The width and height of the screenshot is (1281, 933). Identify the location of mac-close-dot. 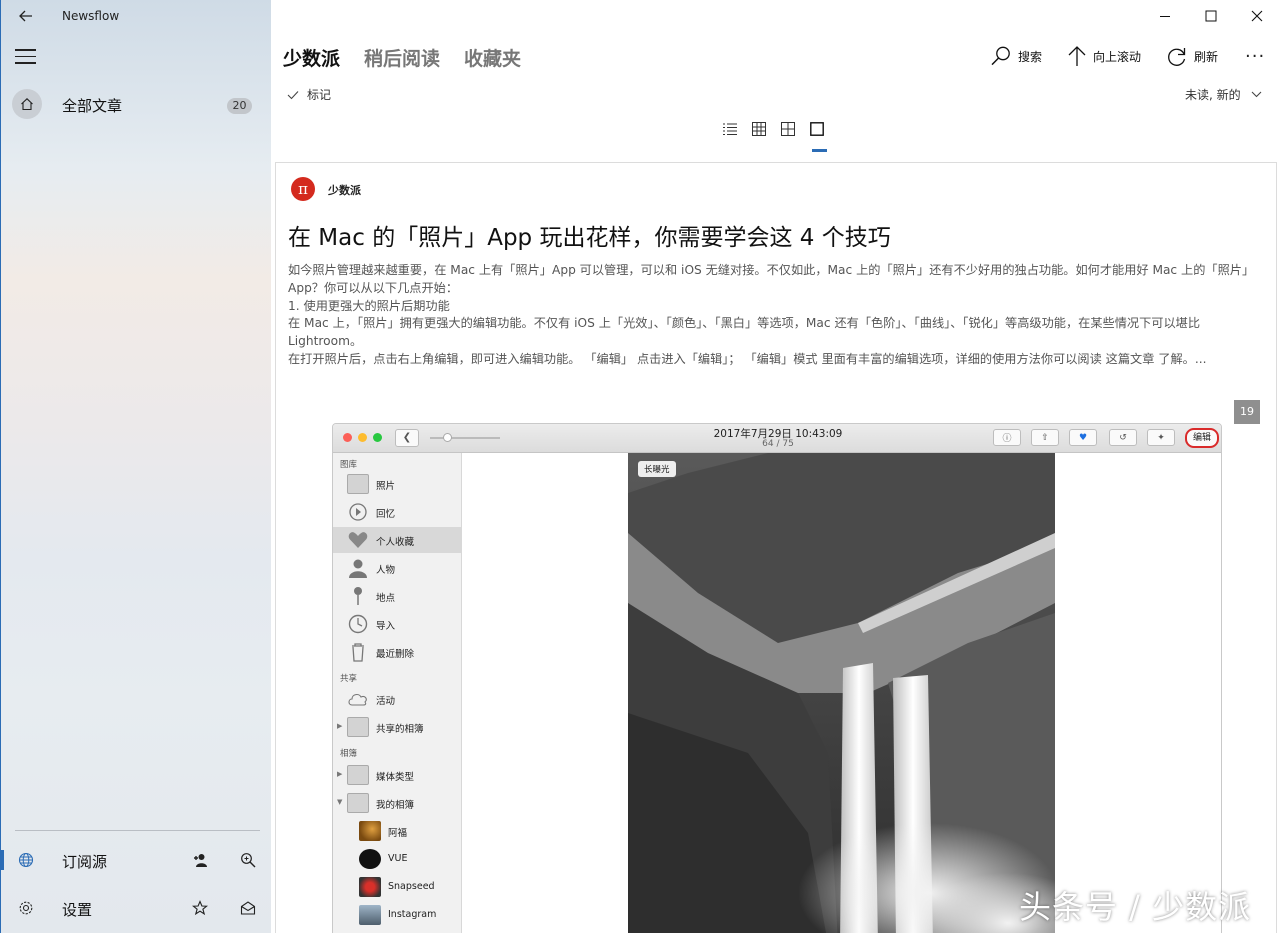
(347, 437).